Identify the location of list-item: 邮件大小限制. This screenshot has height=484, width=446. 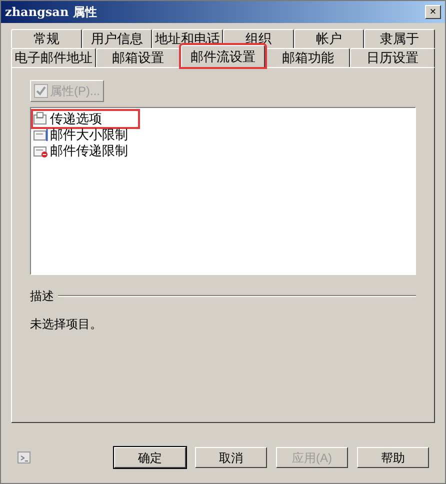
(223, 135).